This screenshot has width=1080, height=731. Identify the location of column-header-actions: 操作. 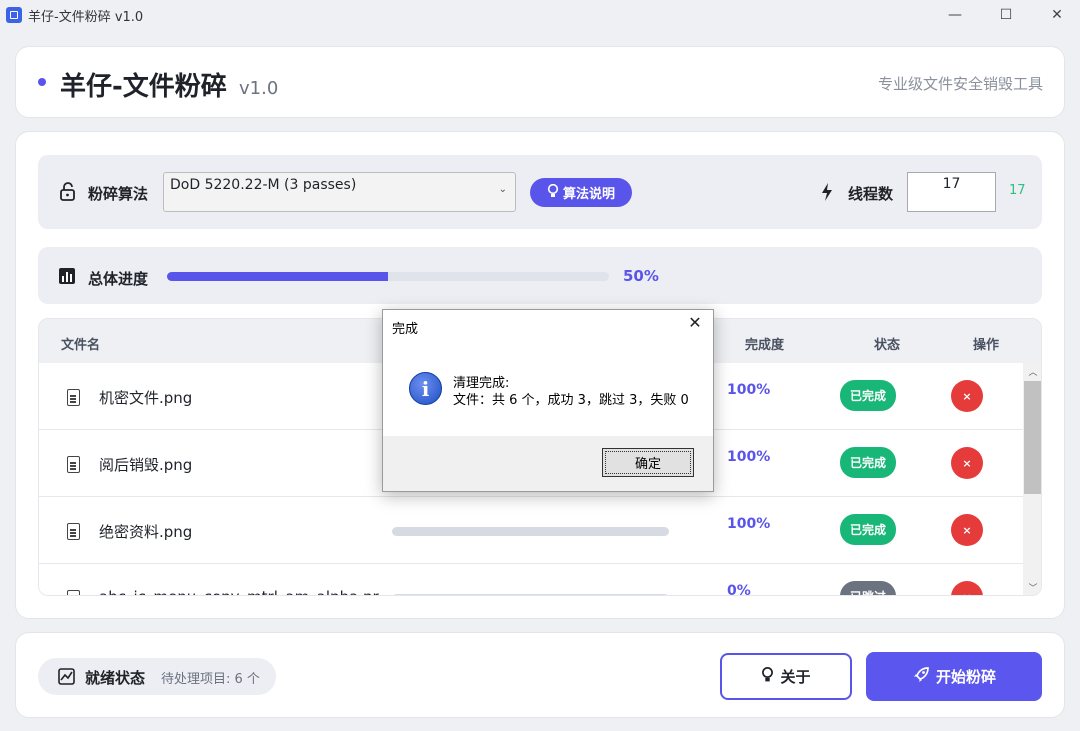
(986, 345).